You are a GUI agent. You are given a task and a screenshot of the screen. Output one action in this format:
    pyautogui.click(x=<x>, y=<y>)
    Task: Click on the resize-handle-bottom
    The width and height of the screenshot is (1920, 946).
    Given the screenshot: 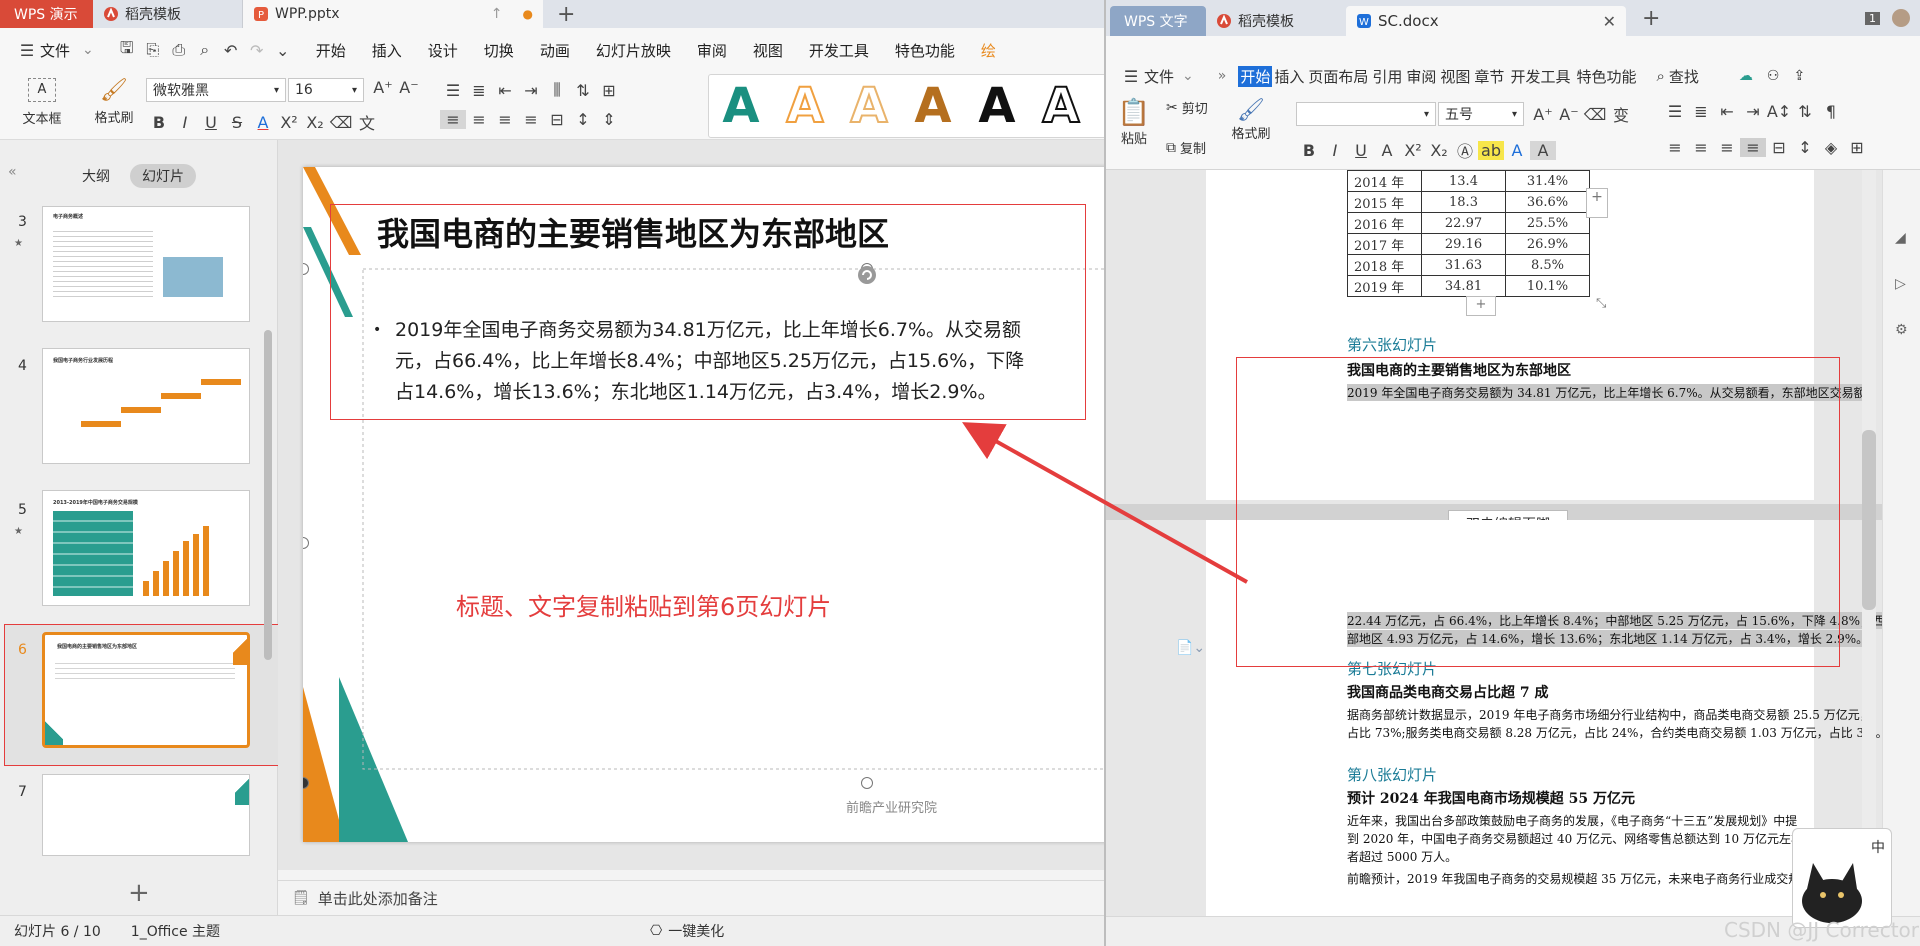 What is the action you would take?
    pyautogui.click(x=867, y=783)
    